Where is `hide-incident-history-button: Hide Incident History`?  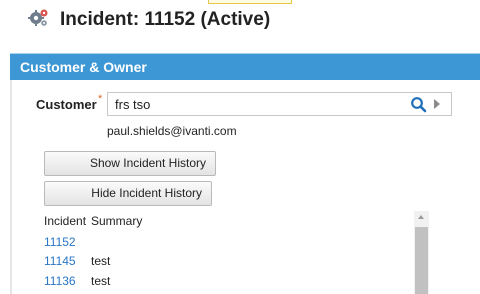
hide-incident-history-button: Hide Incident History is located at coordinates (128, 193).